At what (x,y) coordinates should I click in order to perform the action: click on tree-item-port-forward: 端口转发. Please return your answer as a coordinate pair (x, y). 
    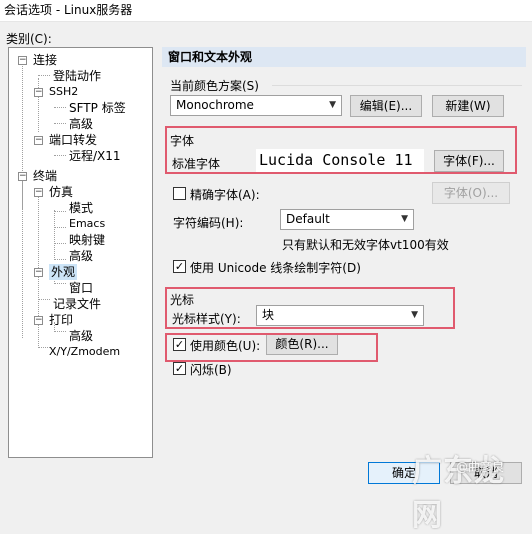
    Looking at the image, I should click on (73, 140).